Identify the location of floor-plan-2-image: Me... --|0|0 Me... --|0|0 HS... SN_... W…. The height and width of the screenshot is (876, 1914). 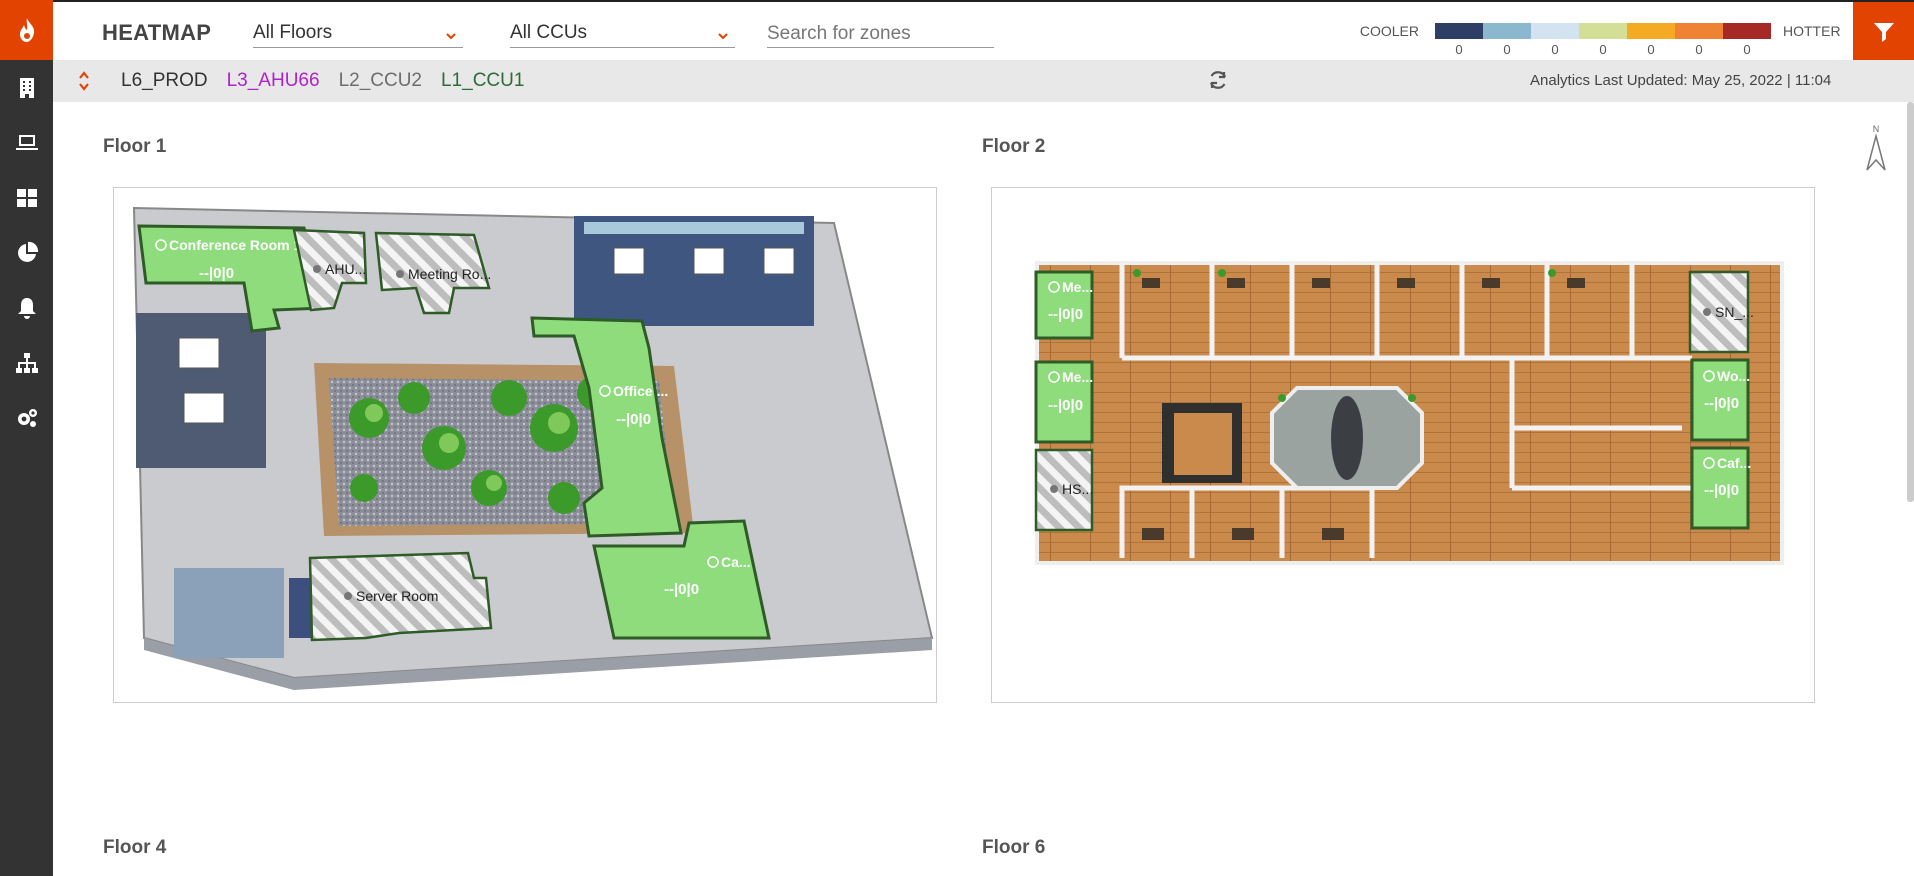
(1409, 413).